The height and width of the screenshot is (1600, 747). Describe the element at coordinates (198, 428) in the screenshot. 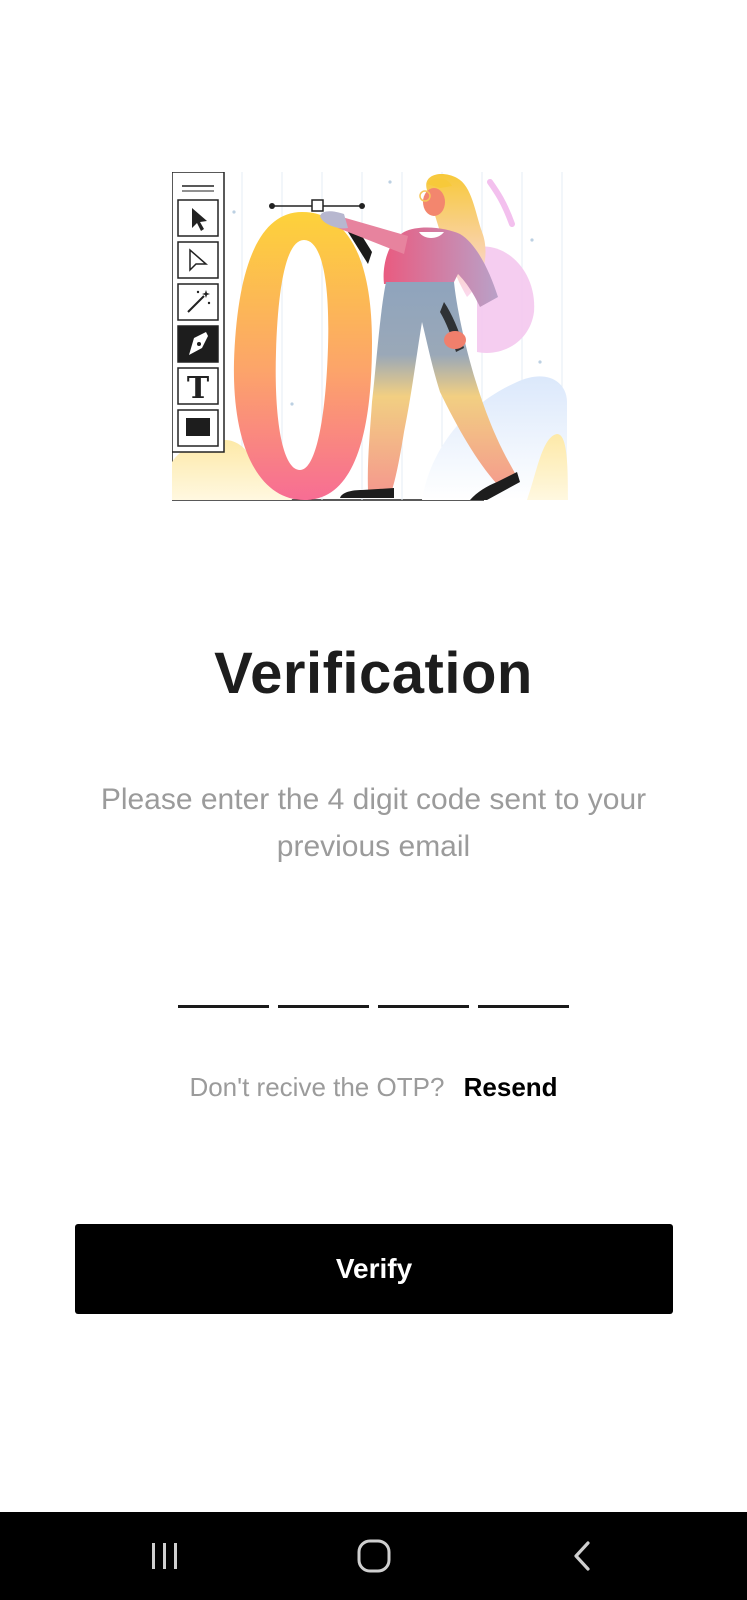

I see `toolbar-rectangle-tool` at that location.